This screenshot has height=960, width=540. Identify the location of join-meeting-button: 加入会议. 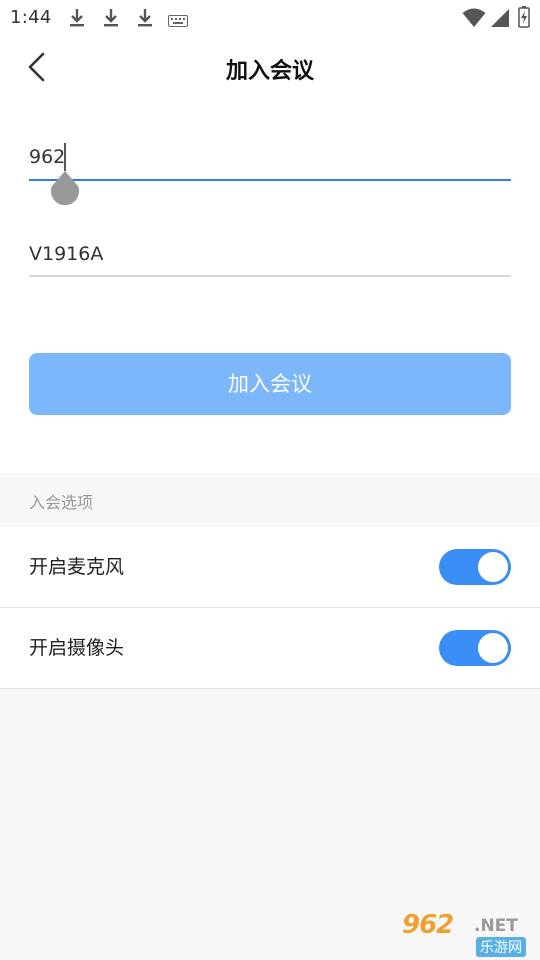
(270, 384).